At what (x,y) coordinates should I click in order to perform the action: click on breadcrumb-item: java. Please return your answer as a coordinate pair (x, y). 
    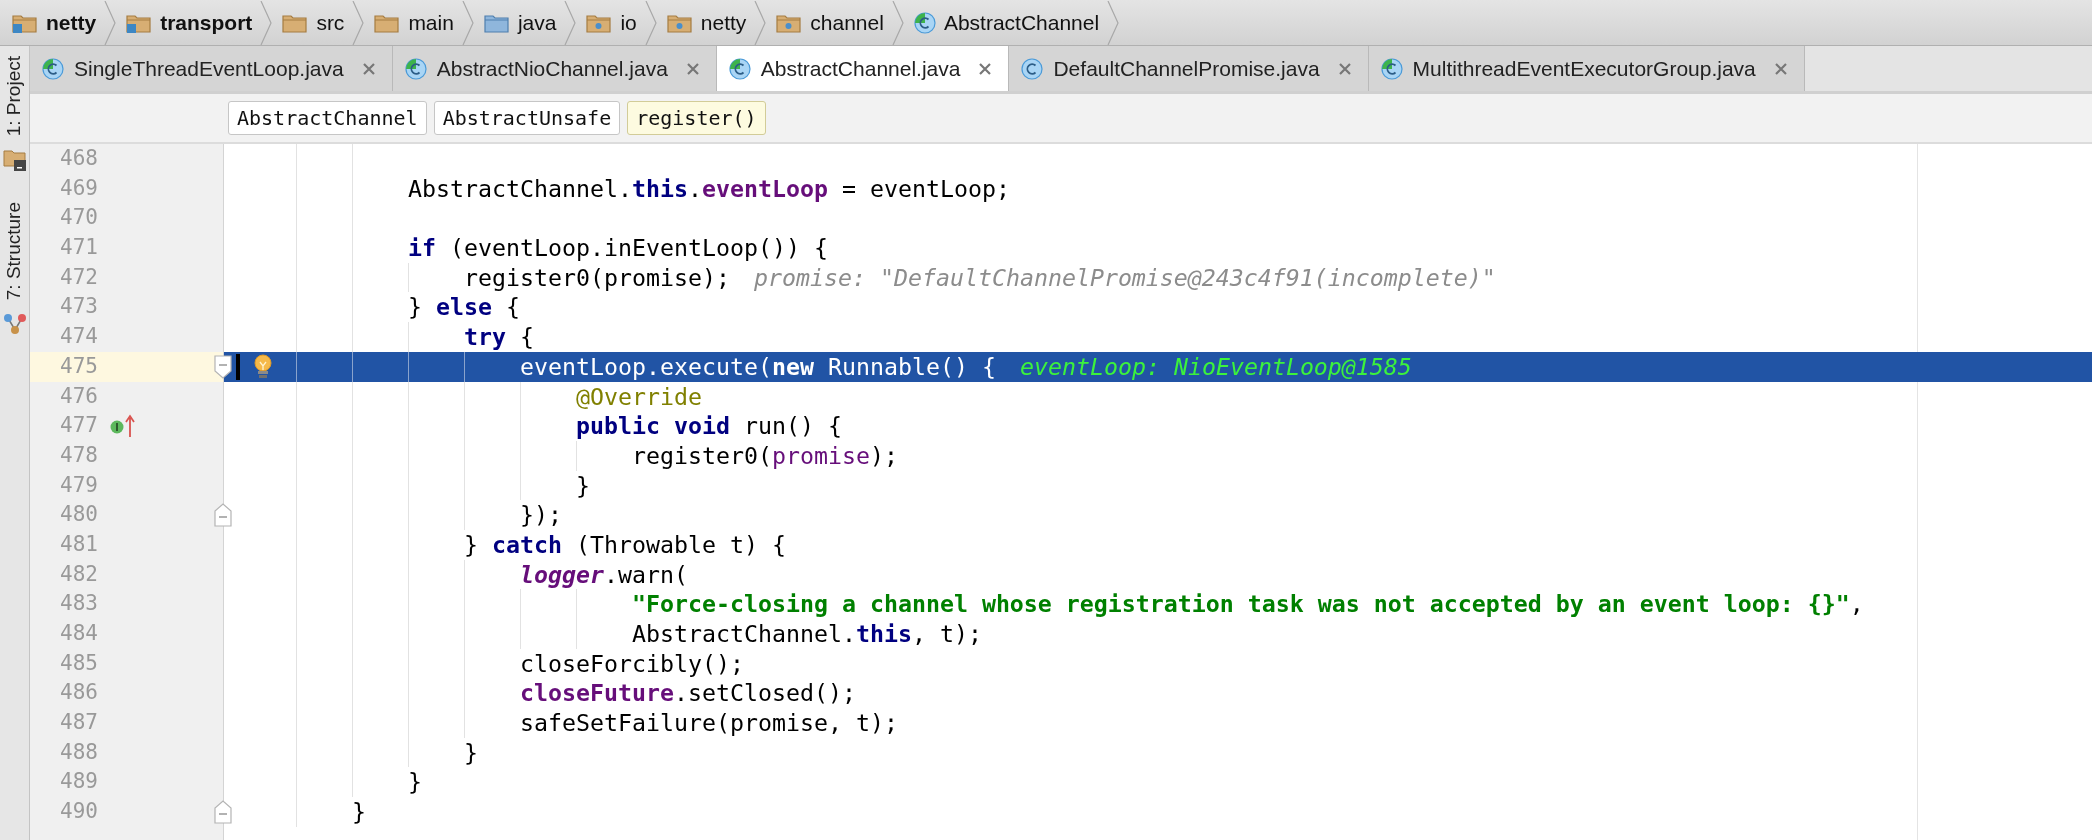
    Looking at the image, I should click on (520, 22).